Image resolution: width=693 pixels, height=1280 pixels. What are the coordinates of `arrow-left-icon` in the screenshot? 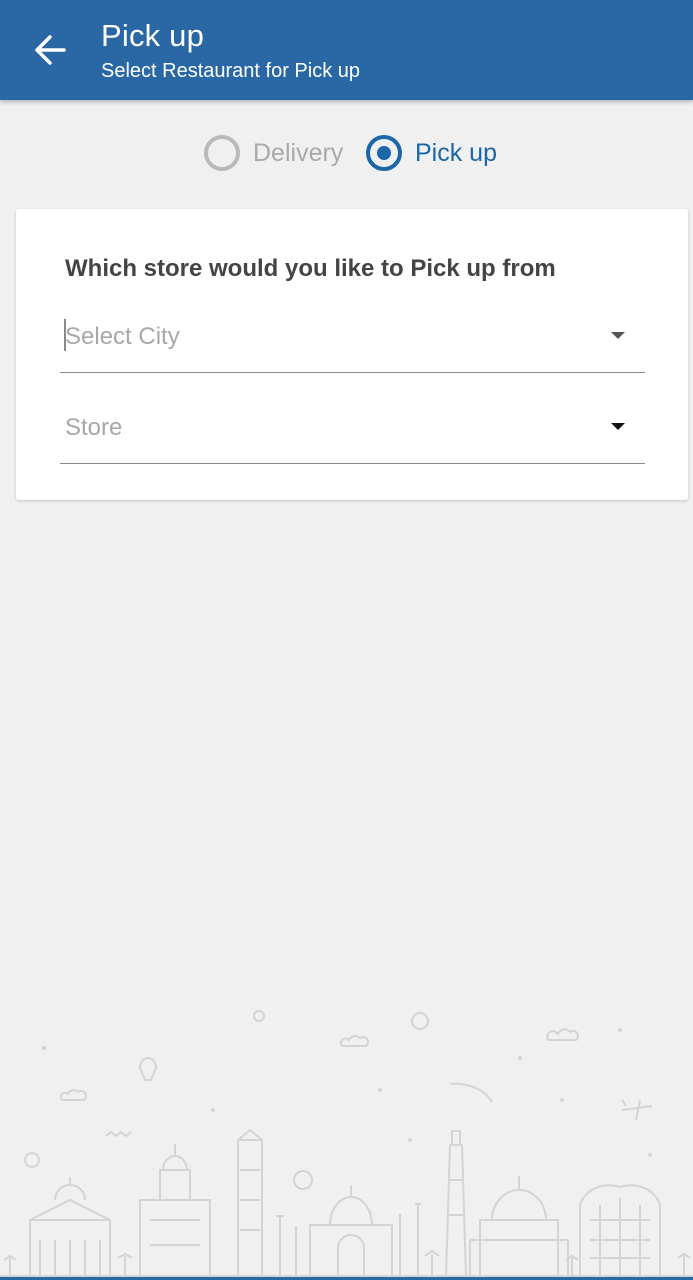 It's located at (50, 50).